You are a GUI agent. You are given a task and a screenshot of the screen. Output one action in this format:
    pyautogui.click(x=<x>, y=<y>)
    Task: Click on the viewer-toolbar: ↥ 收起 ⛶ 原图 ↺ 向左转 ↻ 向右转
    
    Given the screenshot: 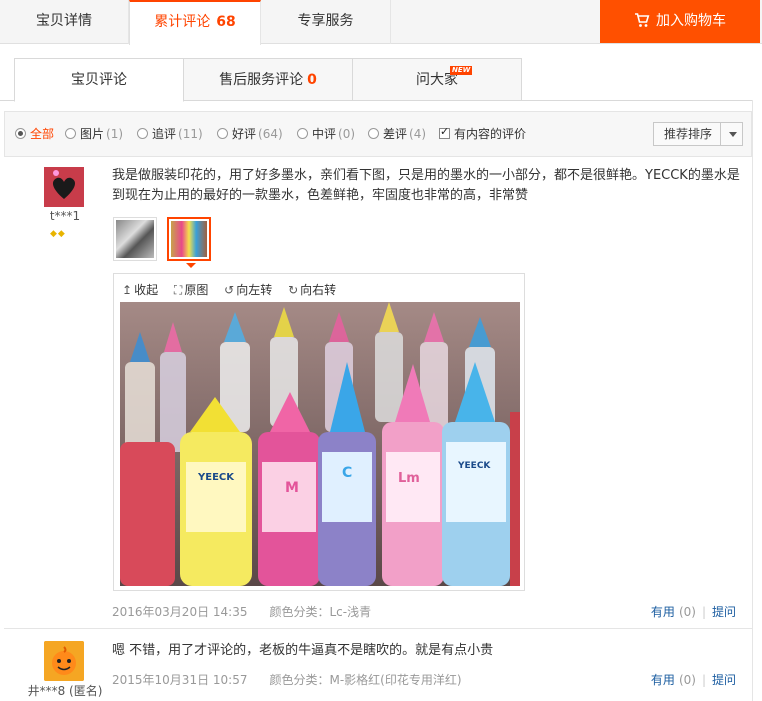 What is the action you would take?
    pyautogui.click(x=235, y=289)
    